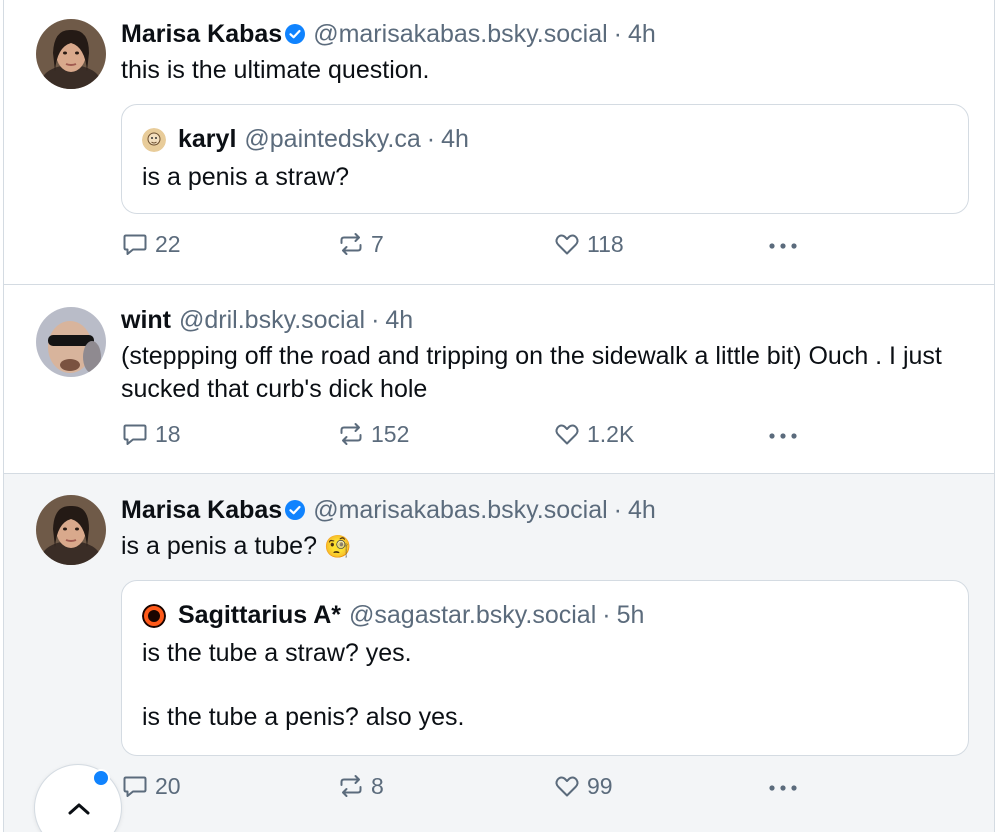 The height and width of the screenshot is (832, 1000). I want to click on repost-count: 8, so click(377, 785).